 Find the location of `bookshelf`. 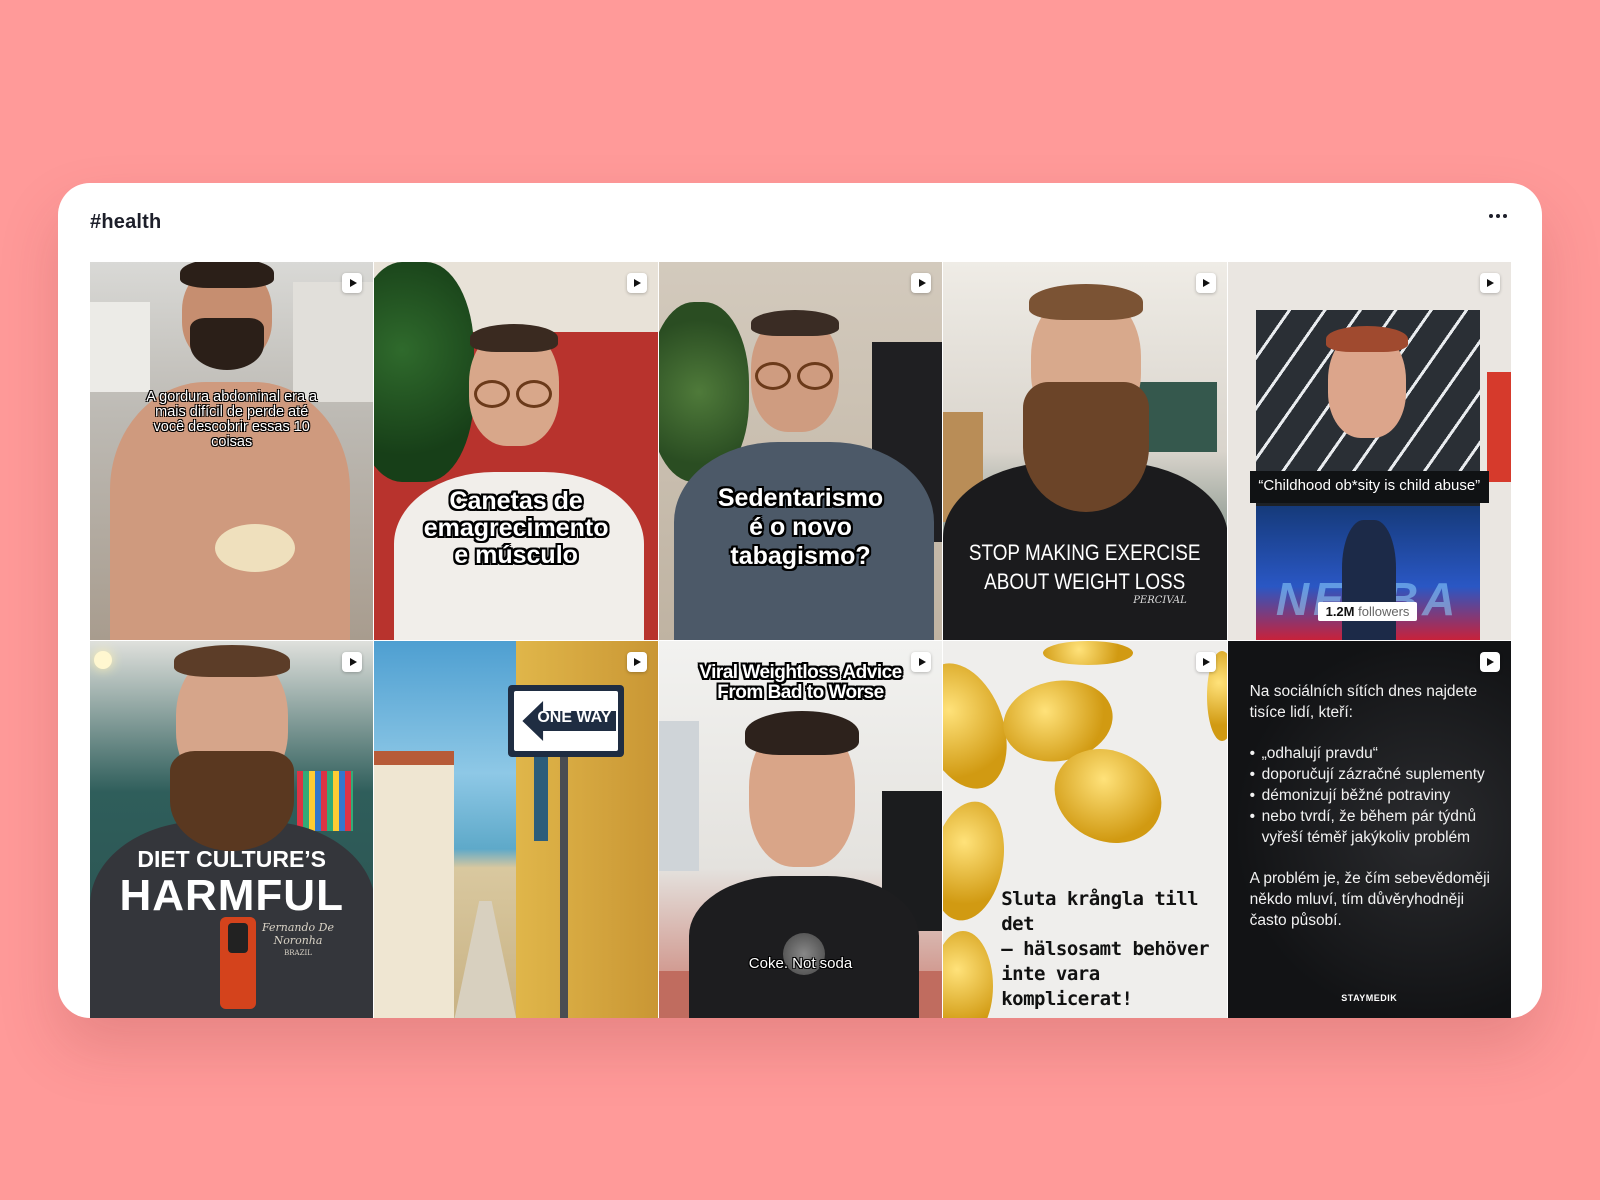

bookshelf is located at coordinates (325, 801).